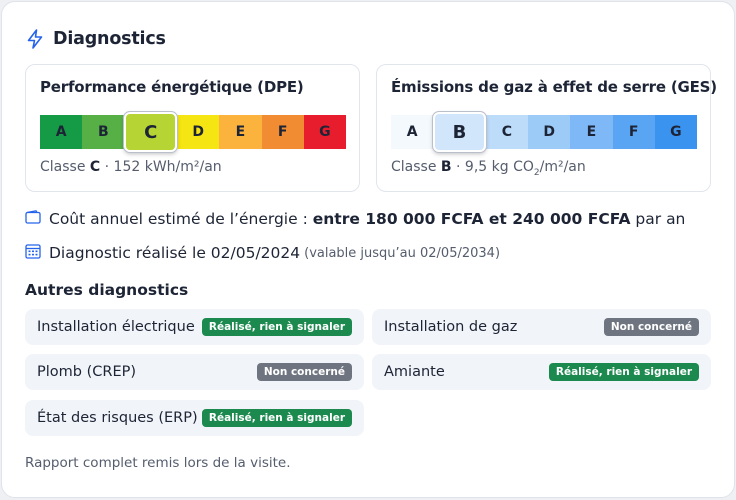 The image size is (736, 500). I want to click on dpe-caption-value: · 152 kWh/m²/an, so click(161, 167).